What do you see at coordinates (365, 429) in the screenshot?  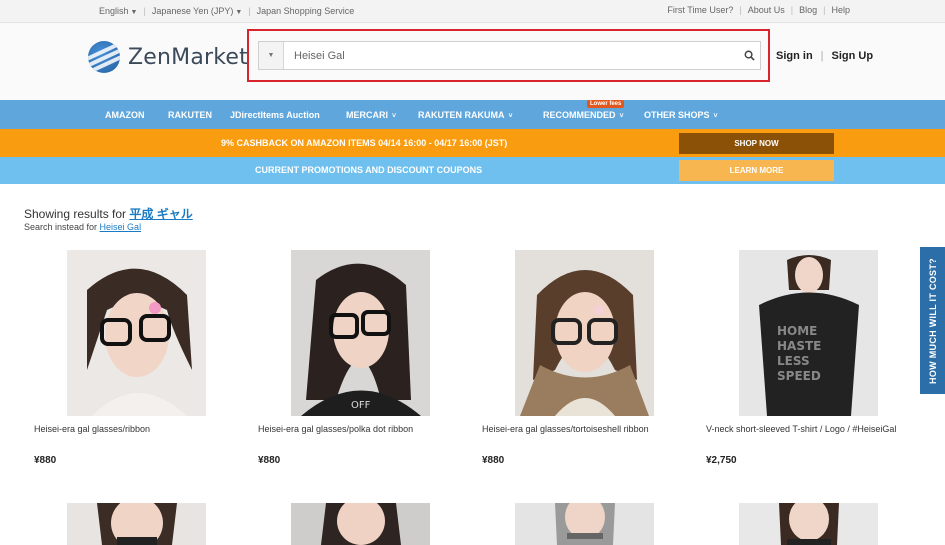 I see `product-name: Heisei-era gal glasses/polka dot ribbon` at bounding box center [365, 429].